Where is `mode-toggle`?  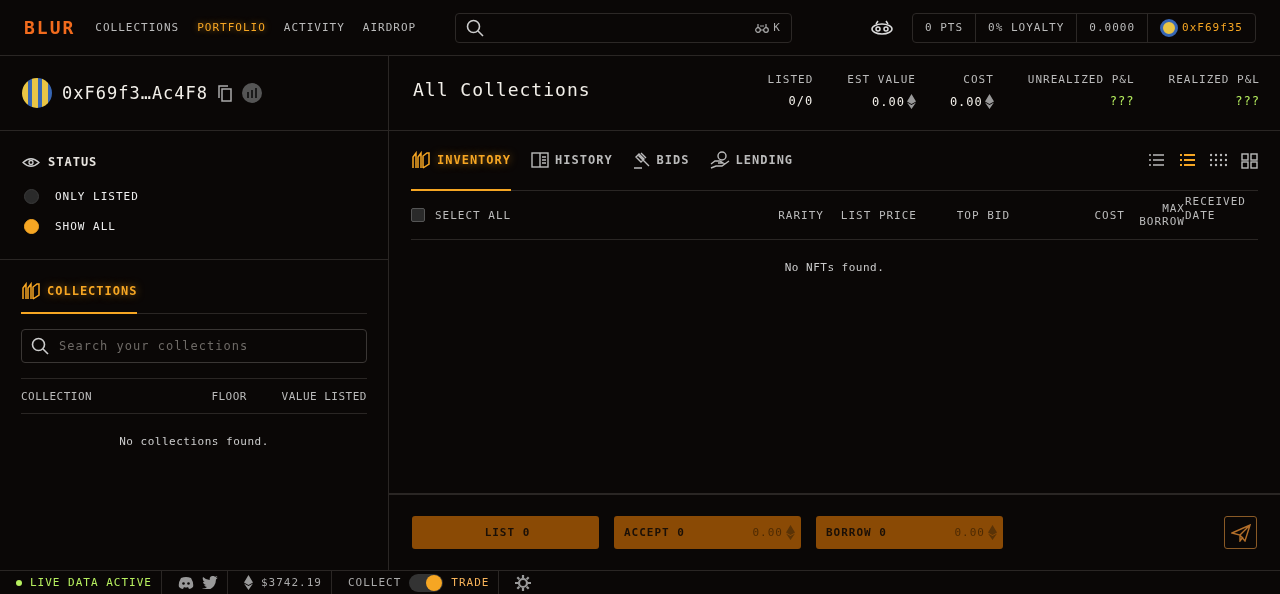 mode-toggle is located at coordinates (426, 582).